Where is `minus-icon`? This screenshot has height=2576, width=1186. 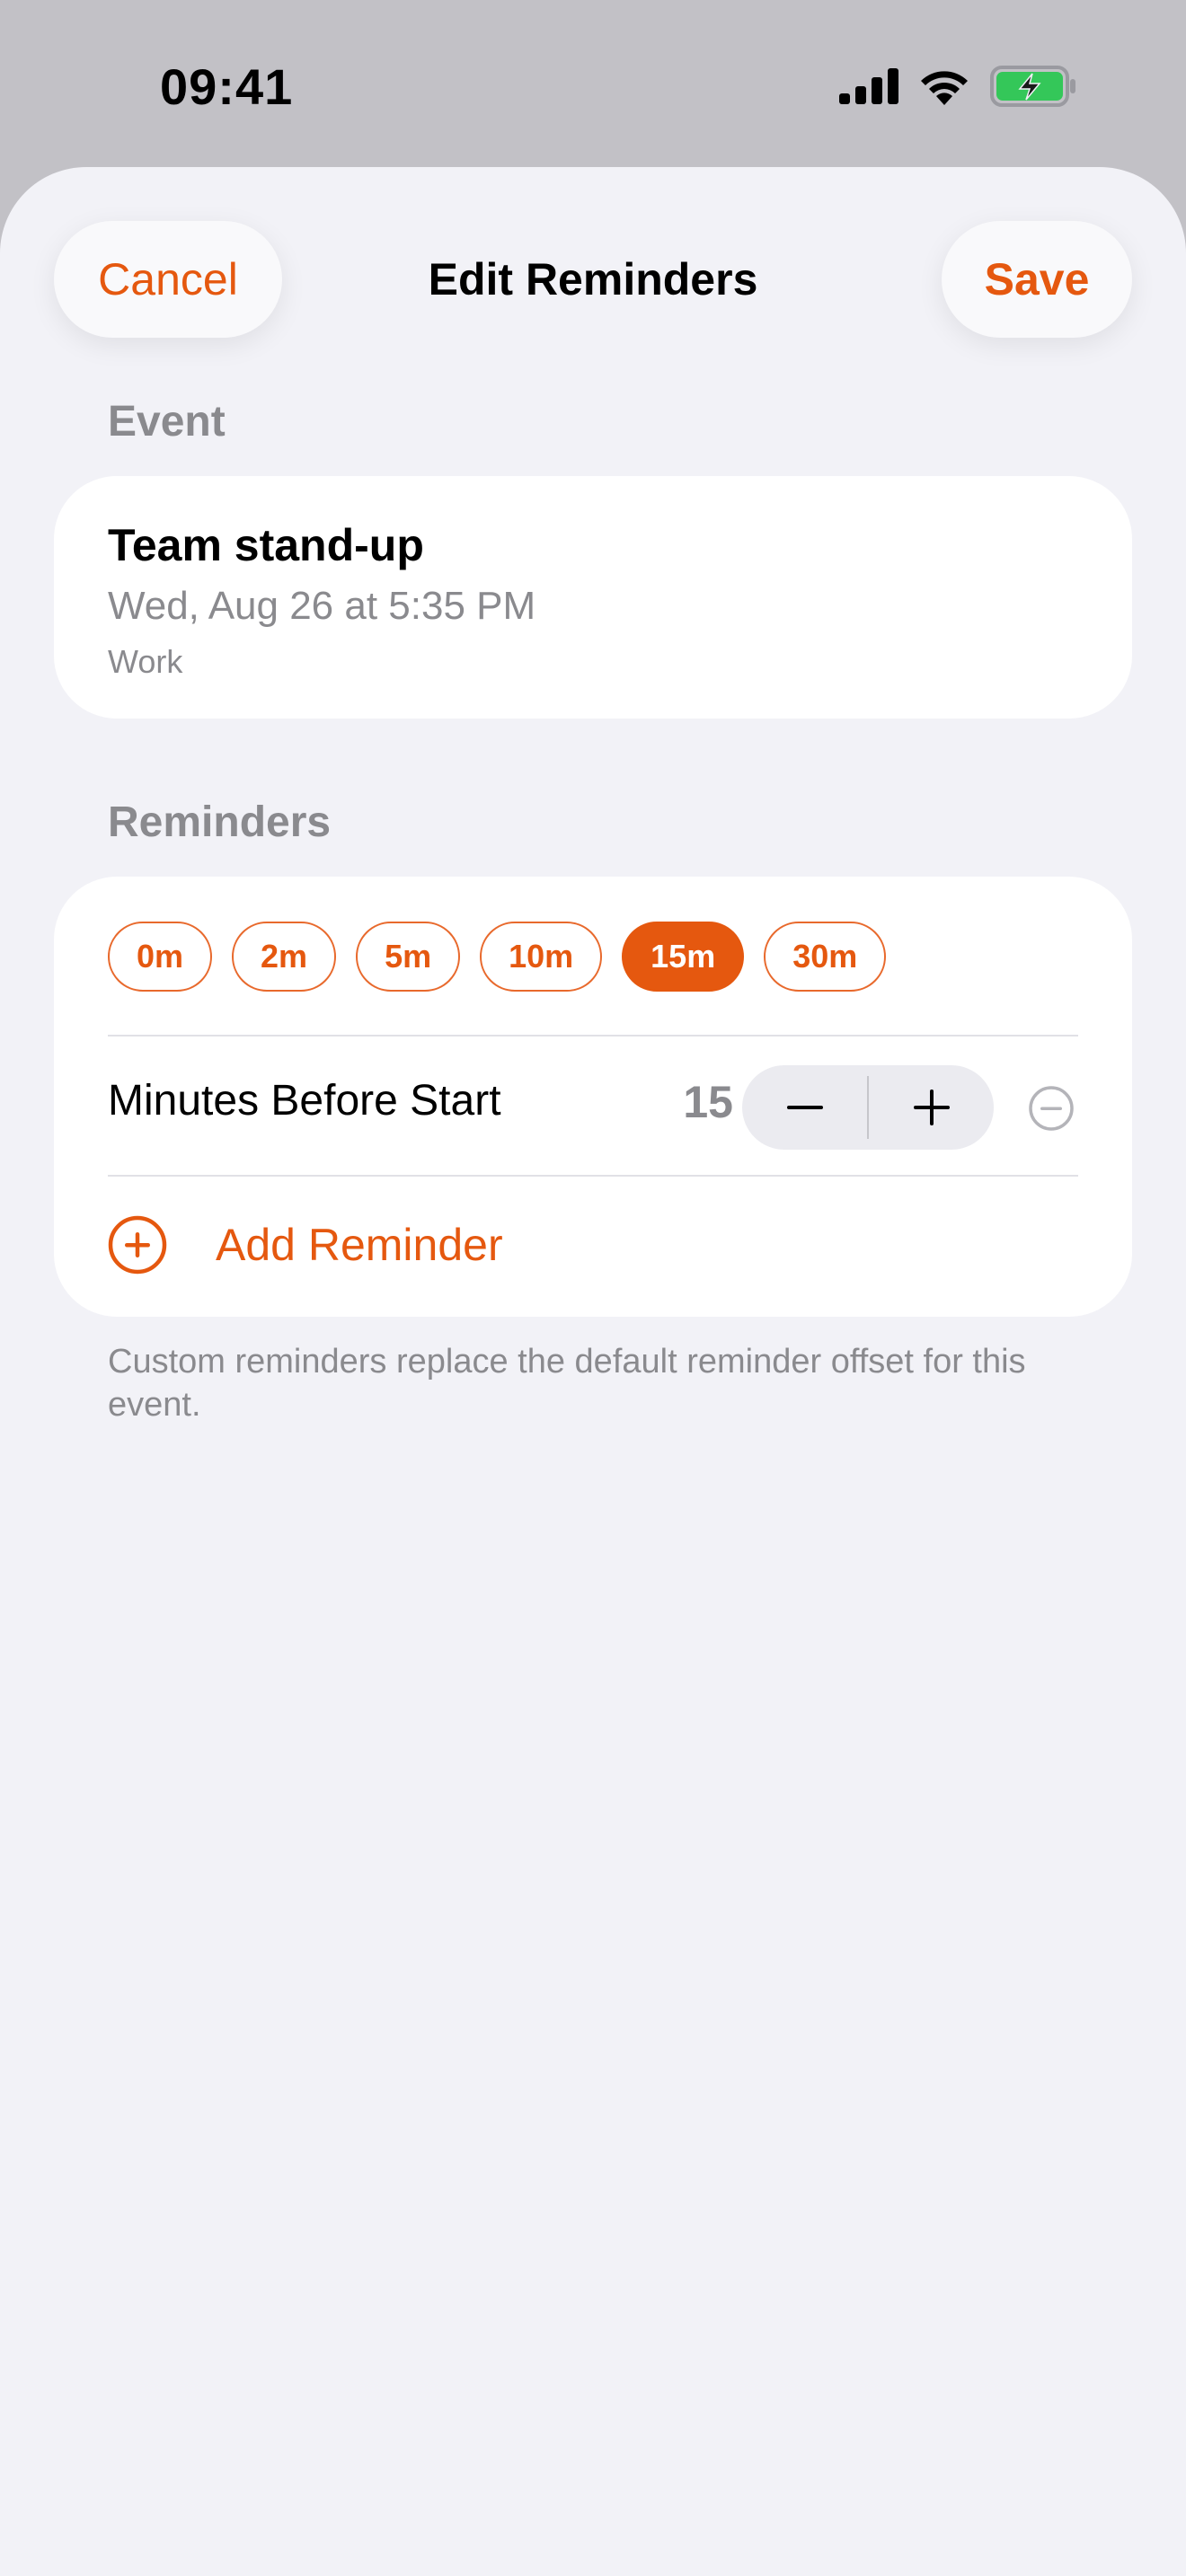
minus-icon is located at coordinates (804, 1107).